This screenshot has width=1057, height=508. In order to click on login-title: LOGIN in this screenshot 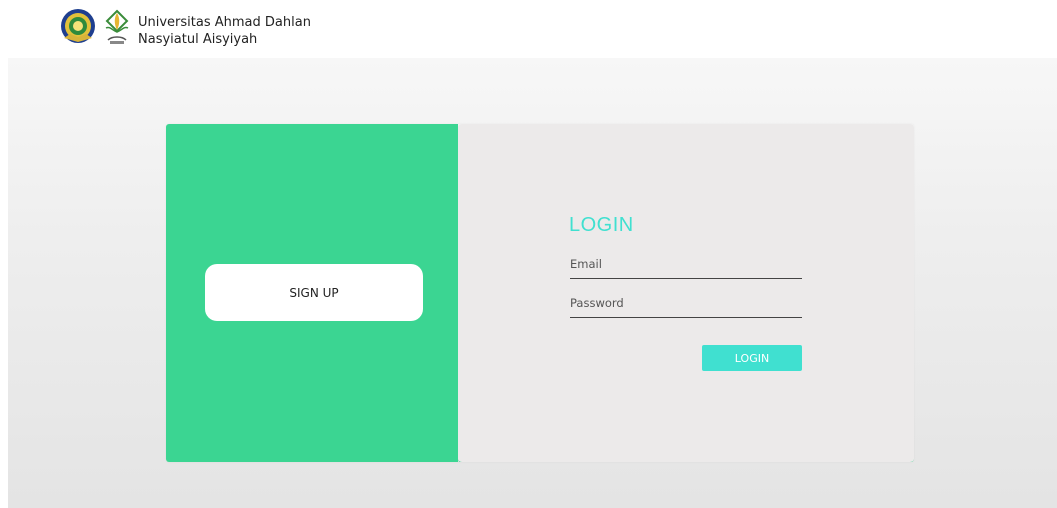, I will do `click(601, 225)`.